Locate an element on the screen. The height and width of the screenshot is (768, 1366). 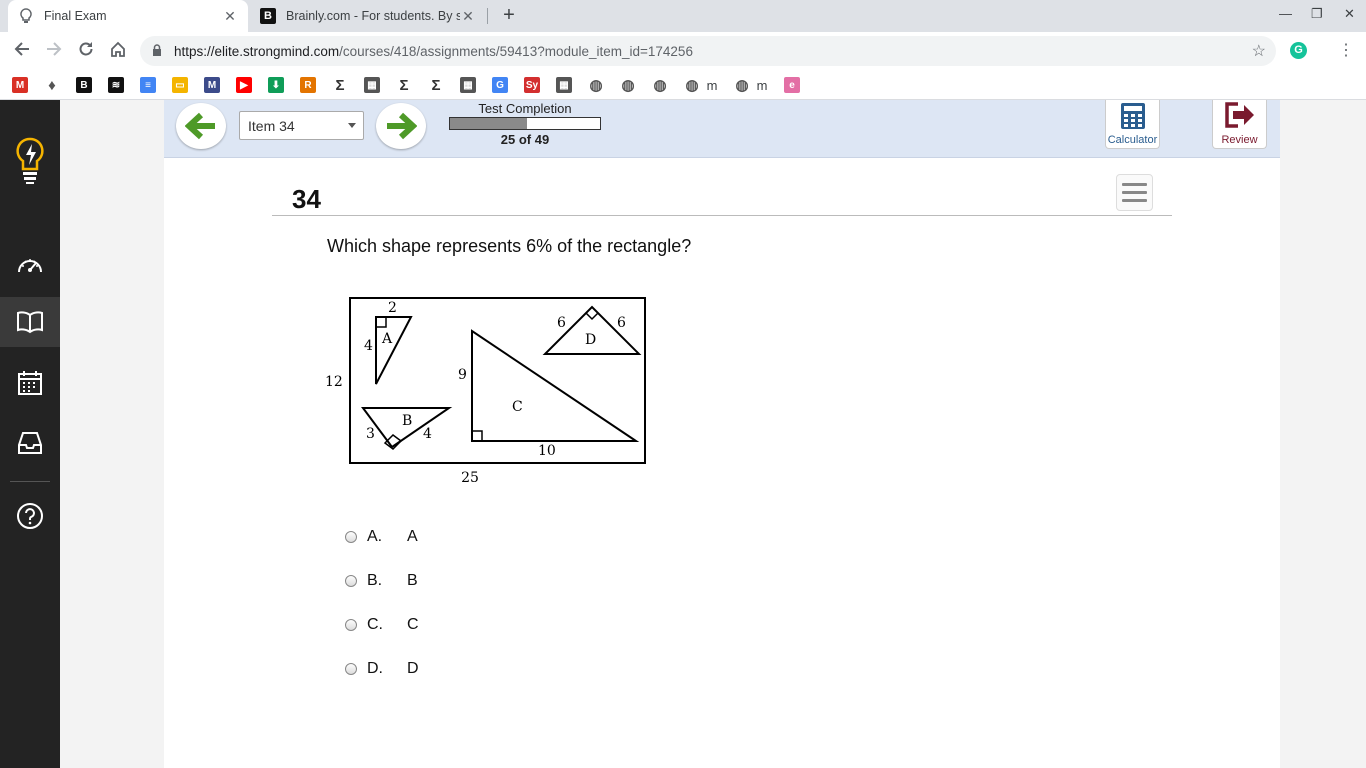
brainly-icon: B is located at coordinates (84, 85).